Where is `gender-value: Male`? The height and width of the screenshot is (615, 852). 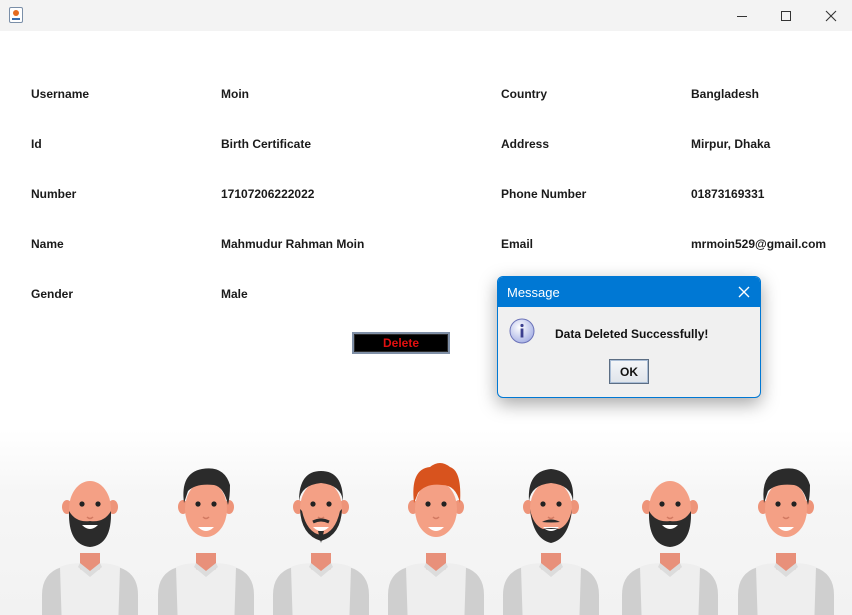 gender-value: Male is located at coordinates (234, 294).